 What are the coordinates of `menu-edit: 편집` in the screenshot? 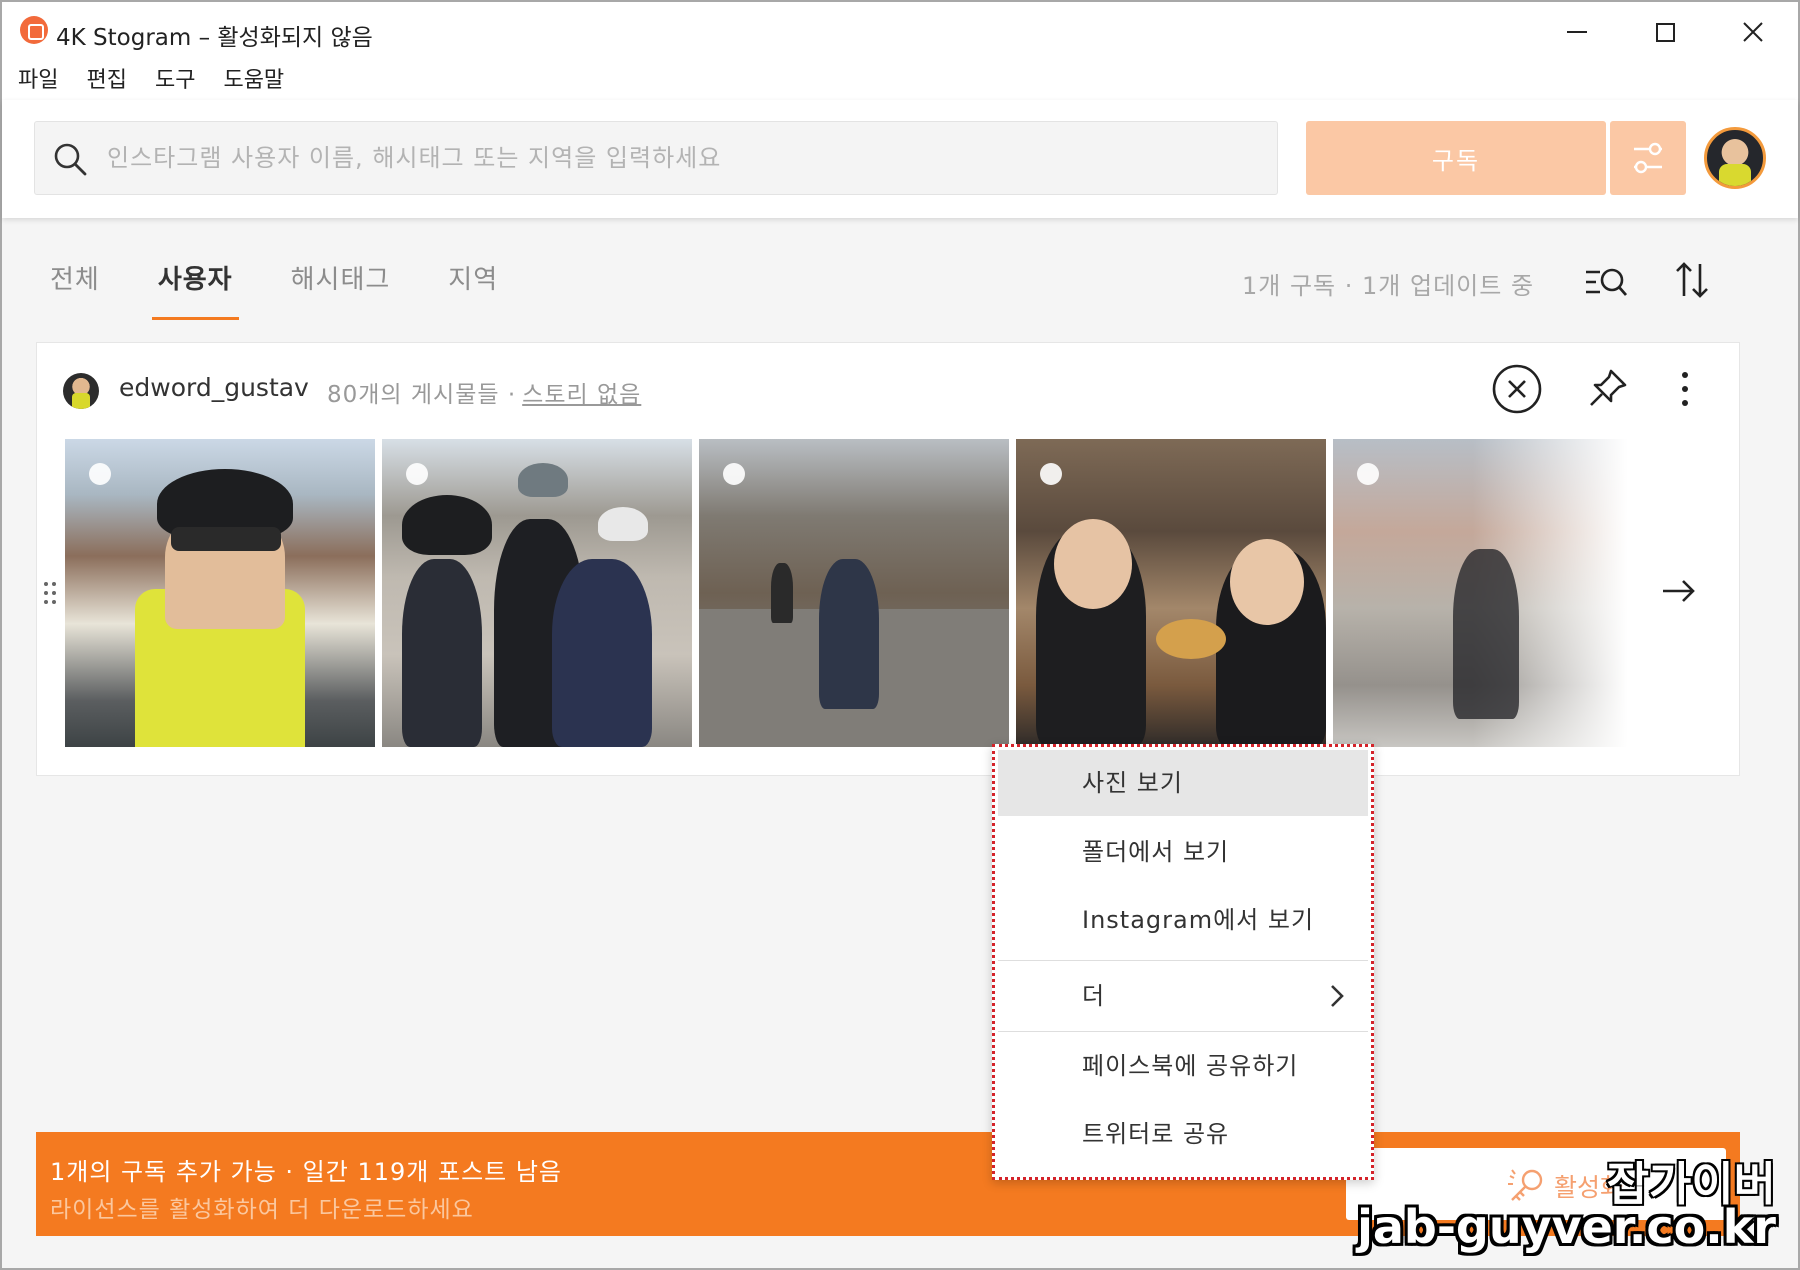 It's located at (106, 82).